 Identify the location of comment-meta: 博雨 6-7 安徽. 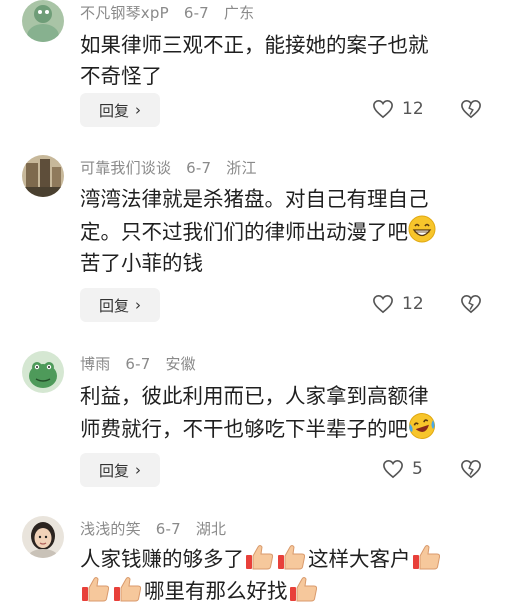
(143, 363).